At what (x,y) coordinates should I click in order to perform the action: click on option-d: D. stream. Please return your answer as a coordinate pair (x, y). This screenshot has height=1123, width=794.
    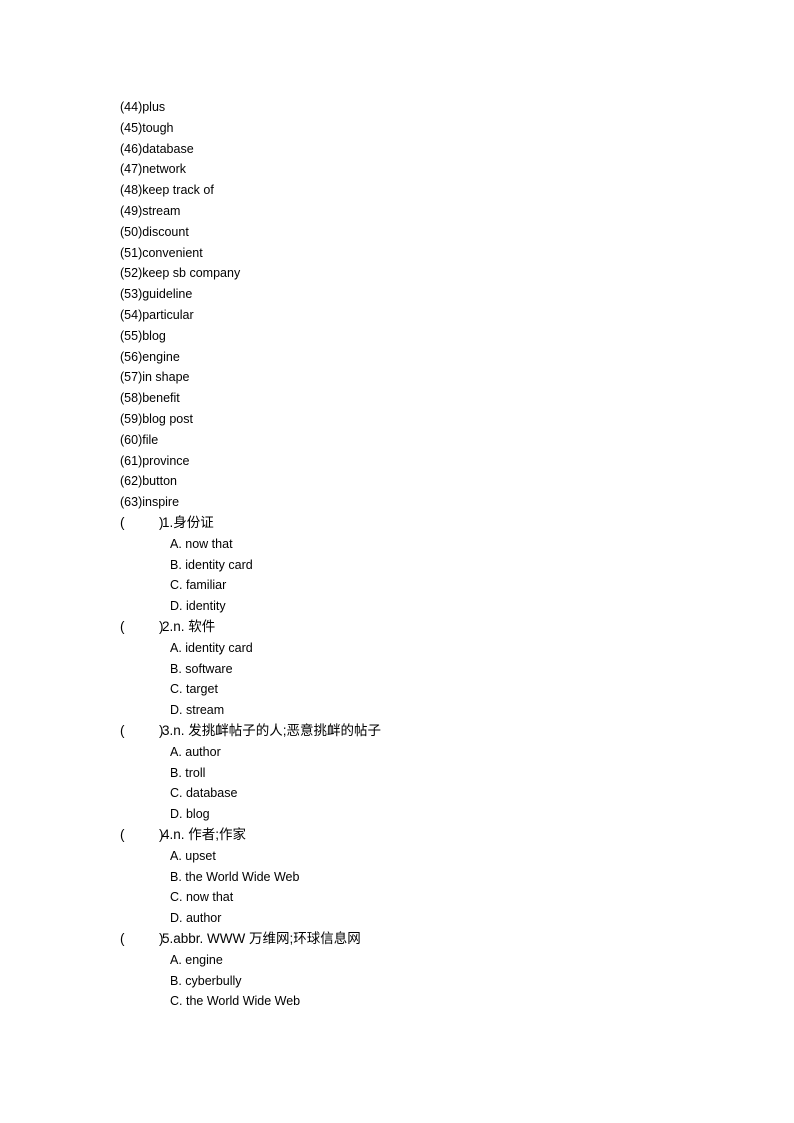
    Looking at the image, I should click on (197, 710).